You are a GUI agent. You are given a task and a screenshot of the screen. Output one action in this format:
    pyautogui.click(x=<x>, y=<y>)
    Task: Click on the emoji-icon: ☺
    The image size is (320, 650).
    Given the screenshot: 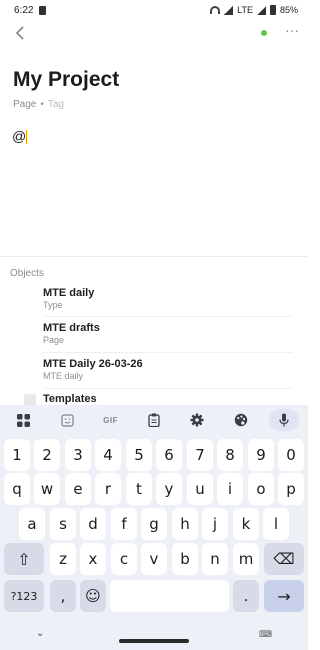 What is the action you would take?
    pyautogui.click(x=93, y=596)
    